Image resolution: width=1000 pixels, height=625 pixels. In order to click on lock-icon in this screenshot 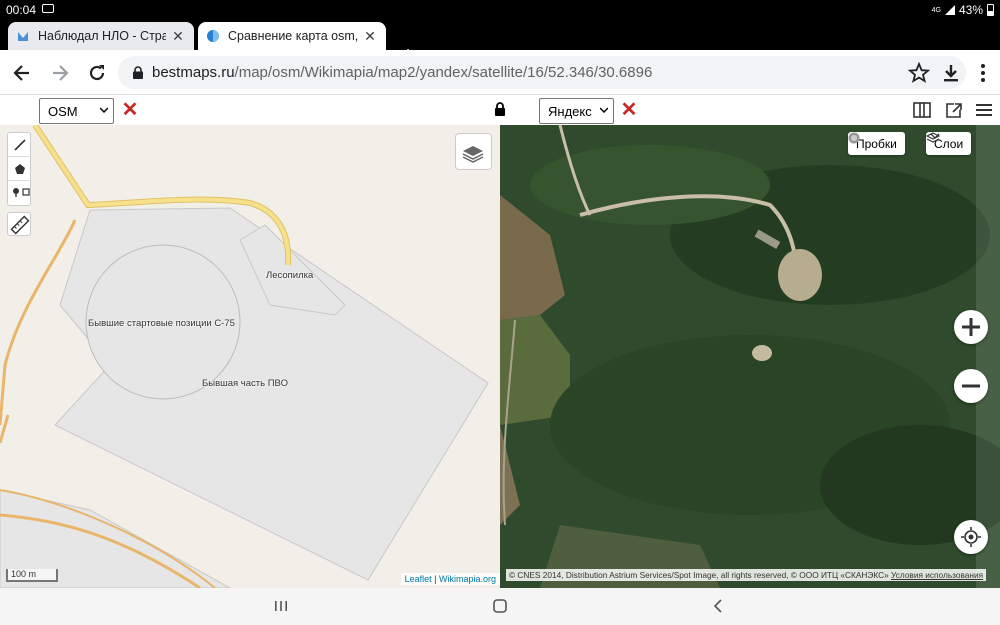, I will do `click(138, 72)`.